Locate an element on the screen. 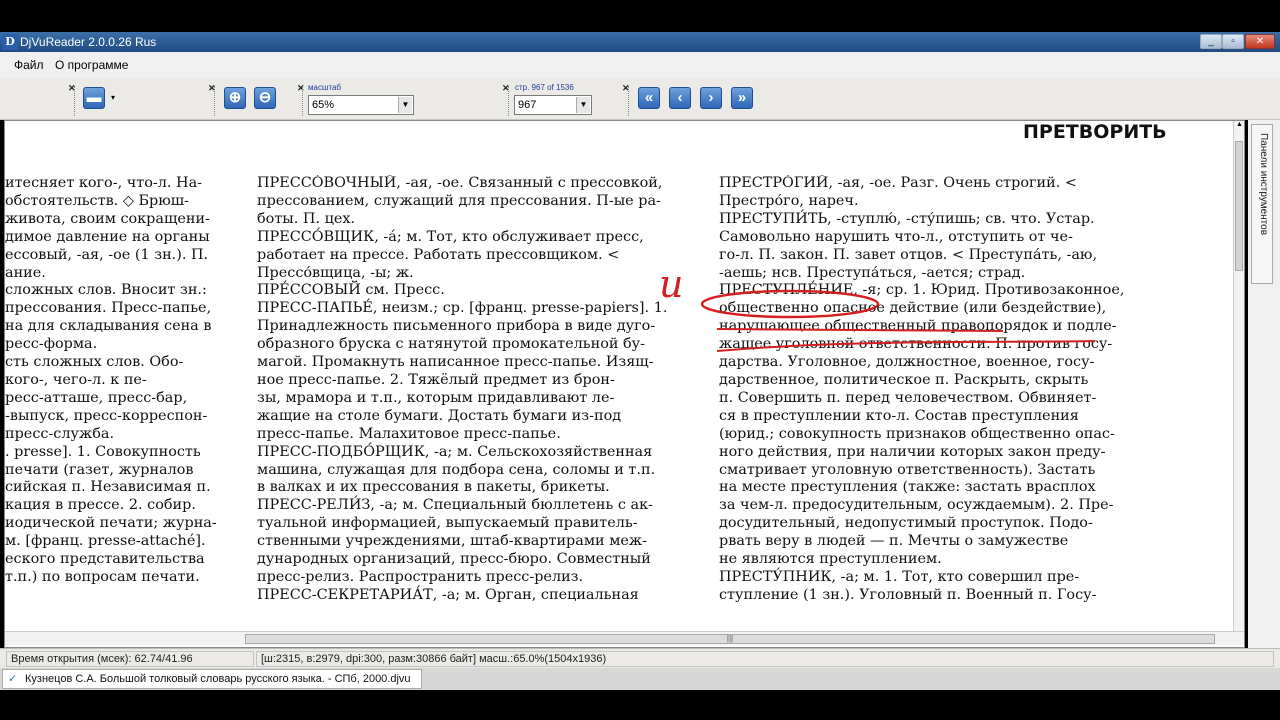 The width and height of the screenshot is (1280, 720). close-button: ✕ is located at coordinates (1260, 41).